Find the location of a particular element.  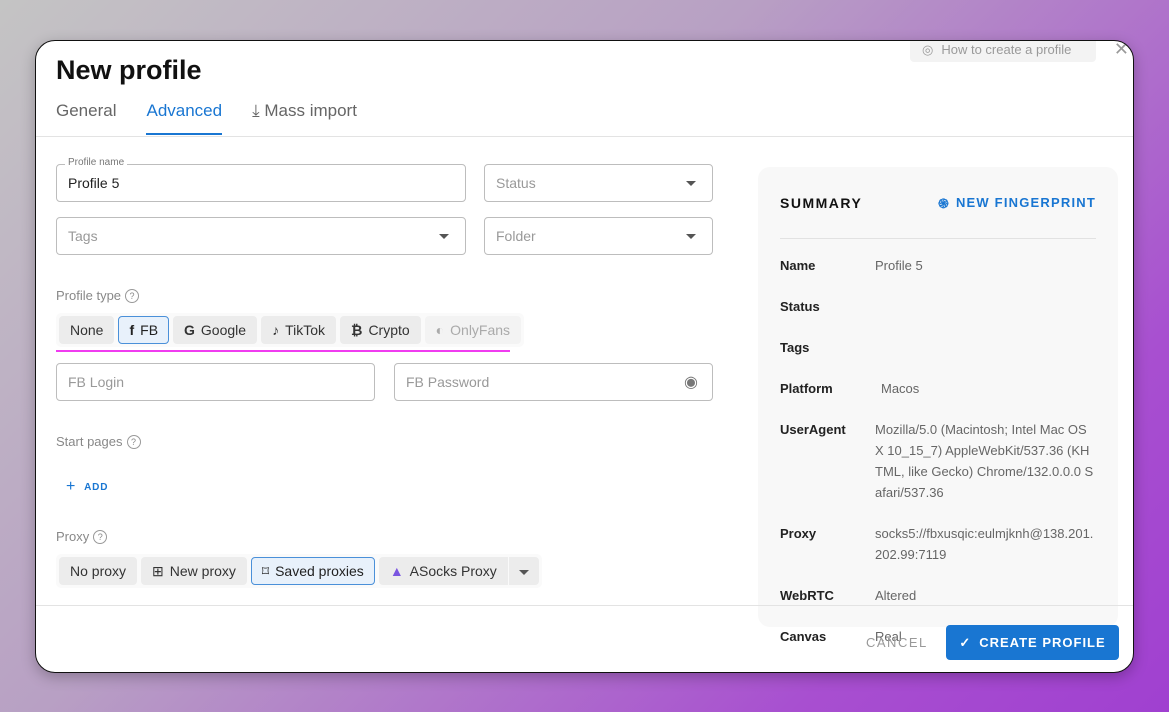

google-icon: G is located at coordinates (189, 330).